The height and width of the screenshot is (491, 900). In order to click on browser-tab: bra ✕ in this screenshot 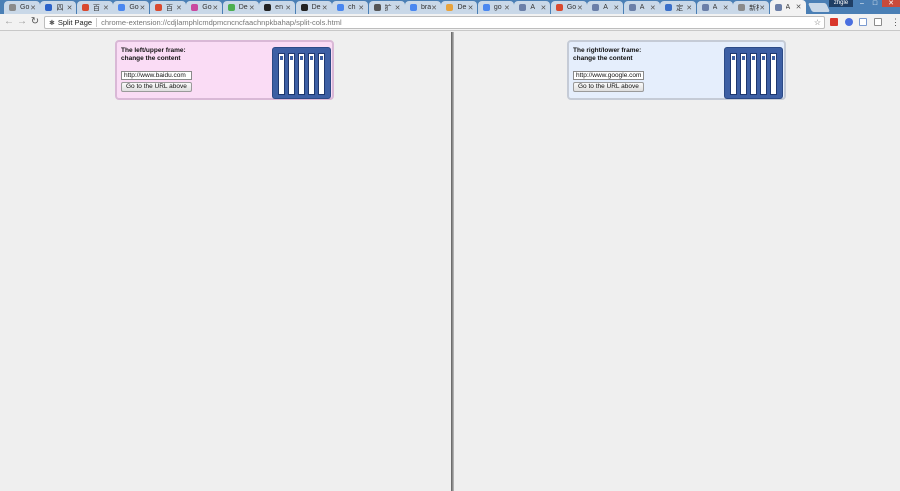, I will do `click(423, 7)`.